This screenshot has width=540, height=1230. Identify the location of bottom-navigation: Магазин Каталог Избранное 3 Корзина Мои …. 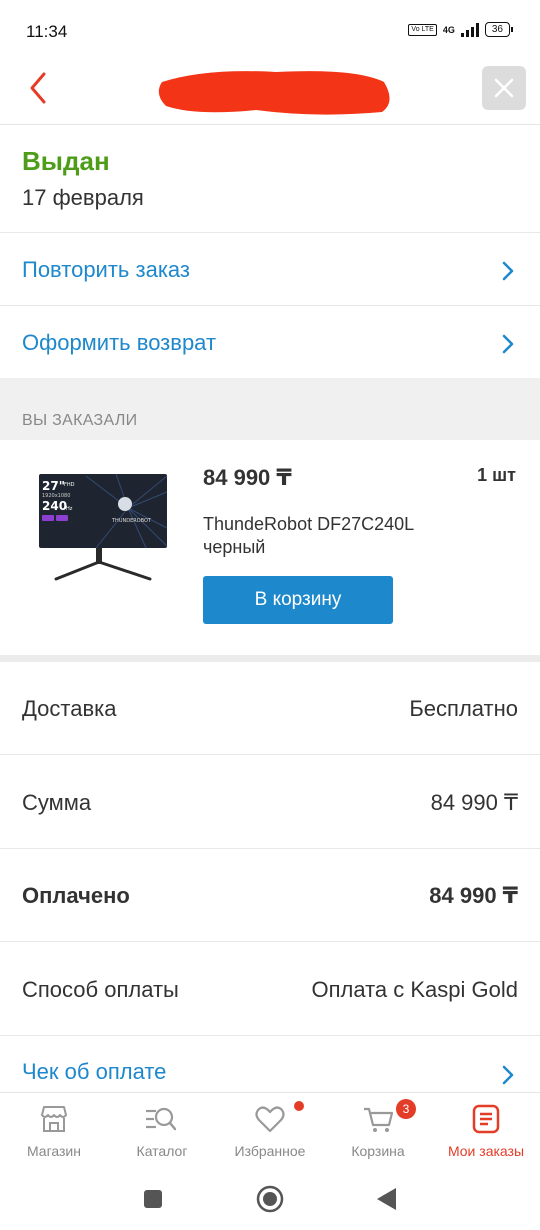
(270, 1132).